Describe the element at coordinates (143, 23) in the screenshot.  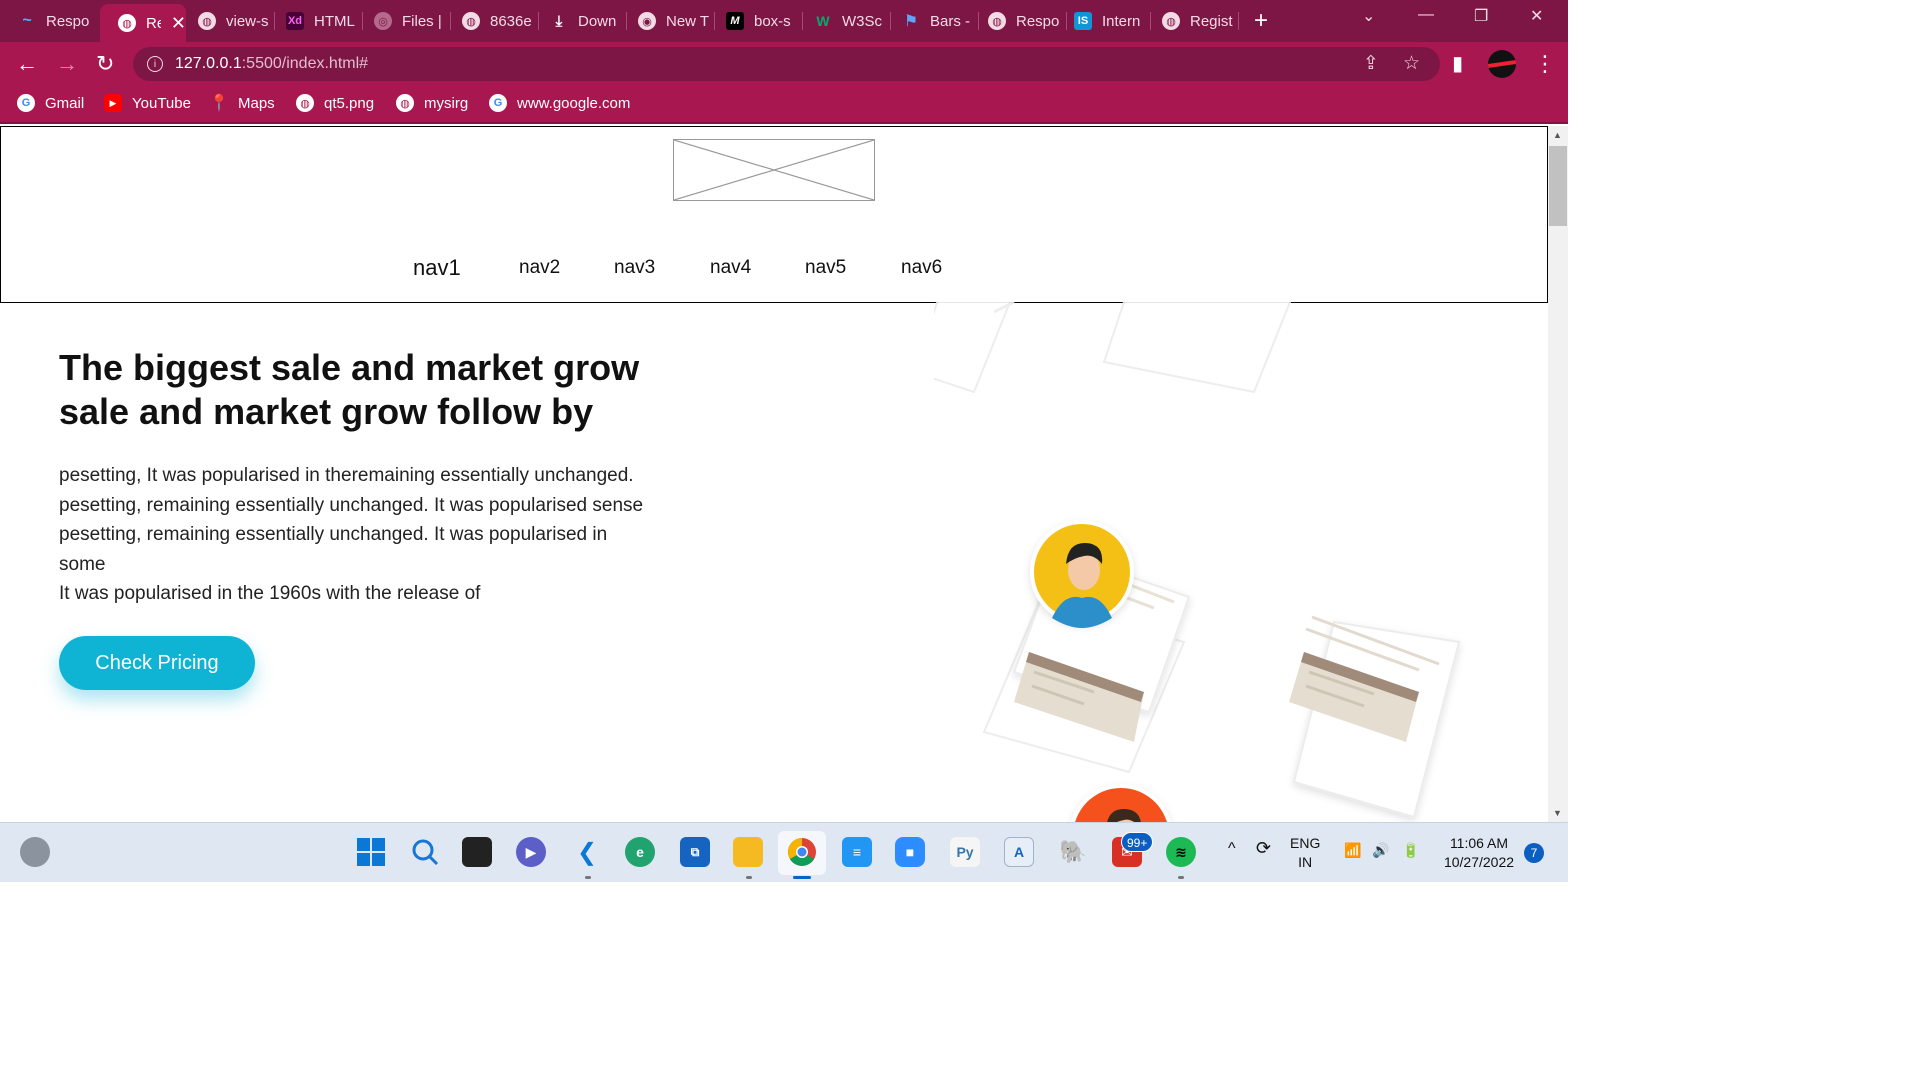
I see `tab-active: ◍ Re ✕` at that location.